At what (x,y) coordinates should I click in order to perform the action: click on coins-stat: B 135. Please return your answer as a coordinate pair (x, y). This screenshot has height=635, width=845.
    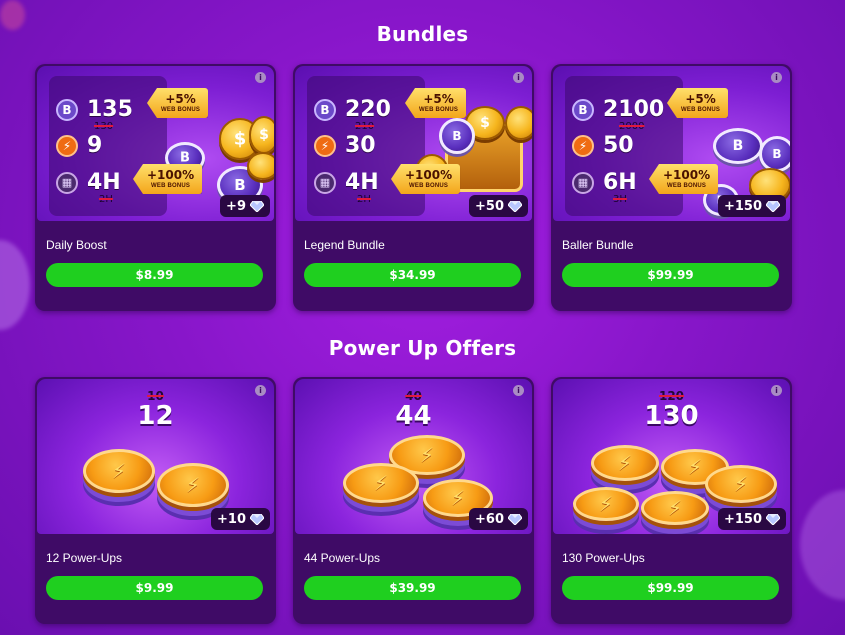
    Looking at the image, I should click on (94, 109).